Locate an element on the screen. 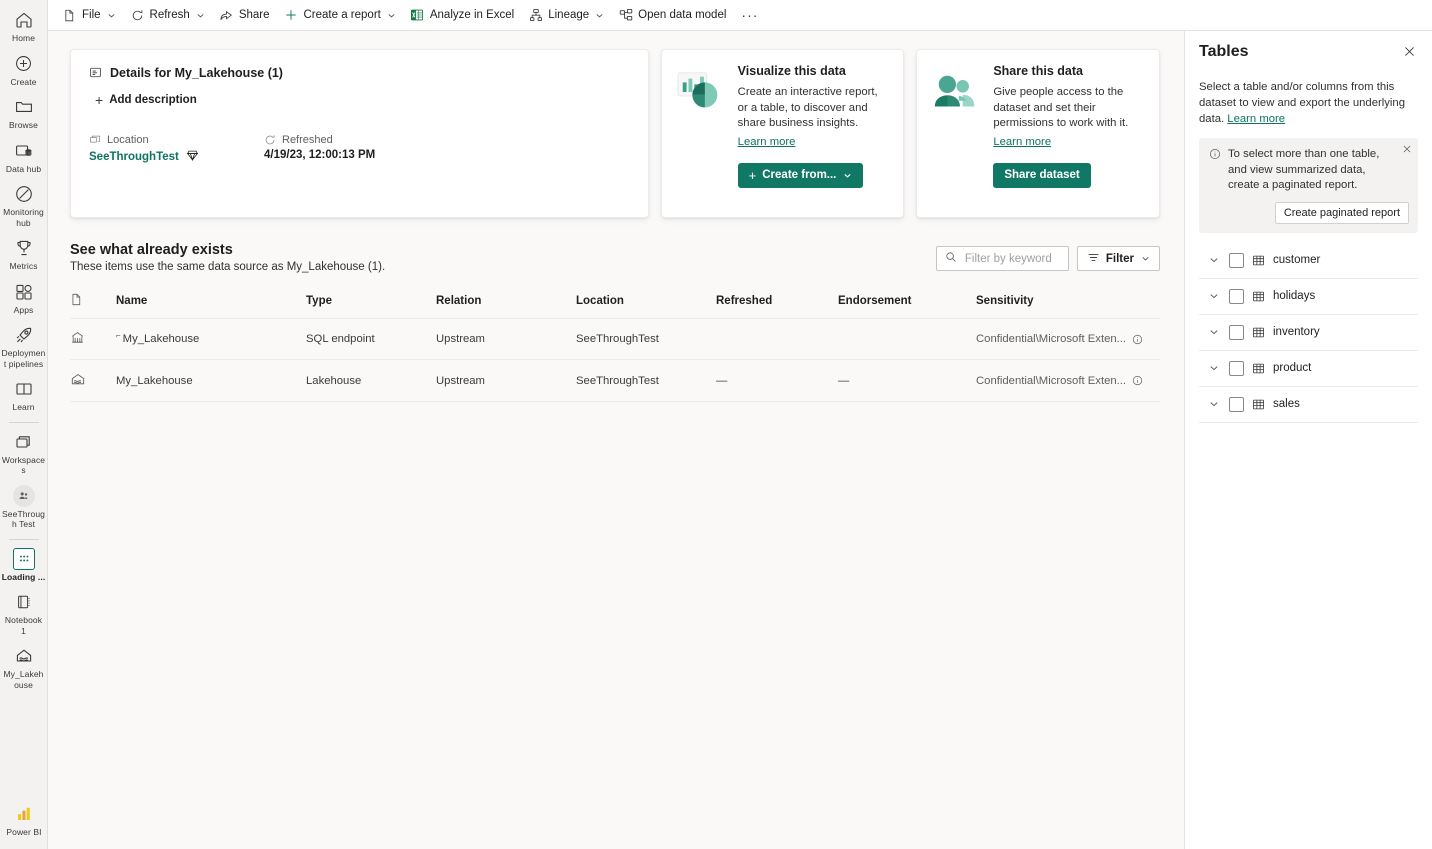 This screenshot has width=1432, height=849. refreshed-block: Refreshed 4/19/23, 12:00:13 PM is located at coordinates (319, 149).